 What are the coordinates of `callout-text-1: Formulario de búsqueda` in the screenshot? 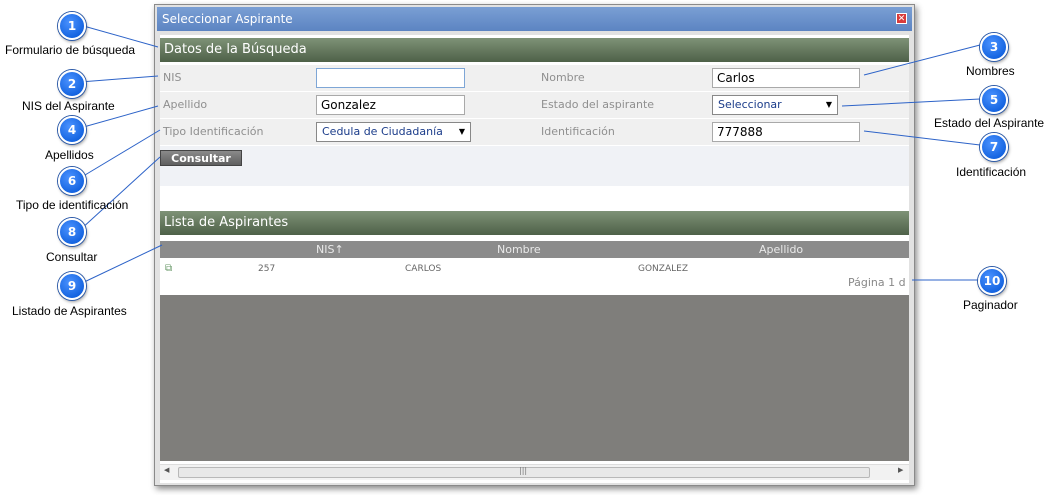 It's located at (70, 50).